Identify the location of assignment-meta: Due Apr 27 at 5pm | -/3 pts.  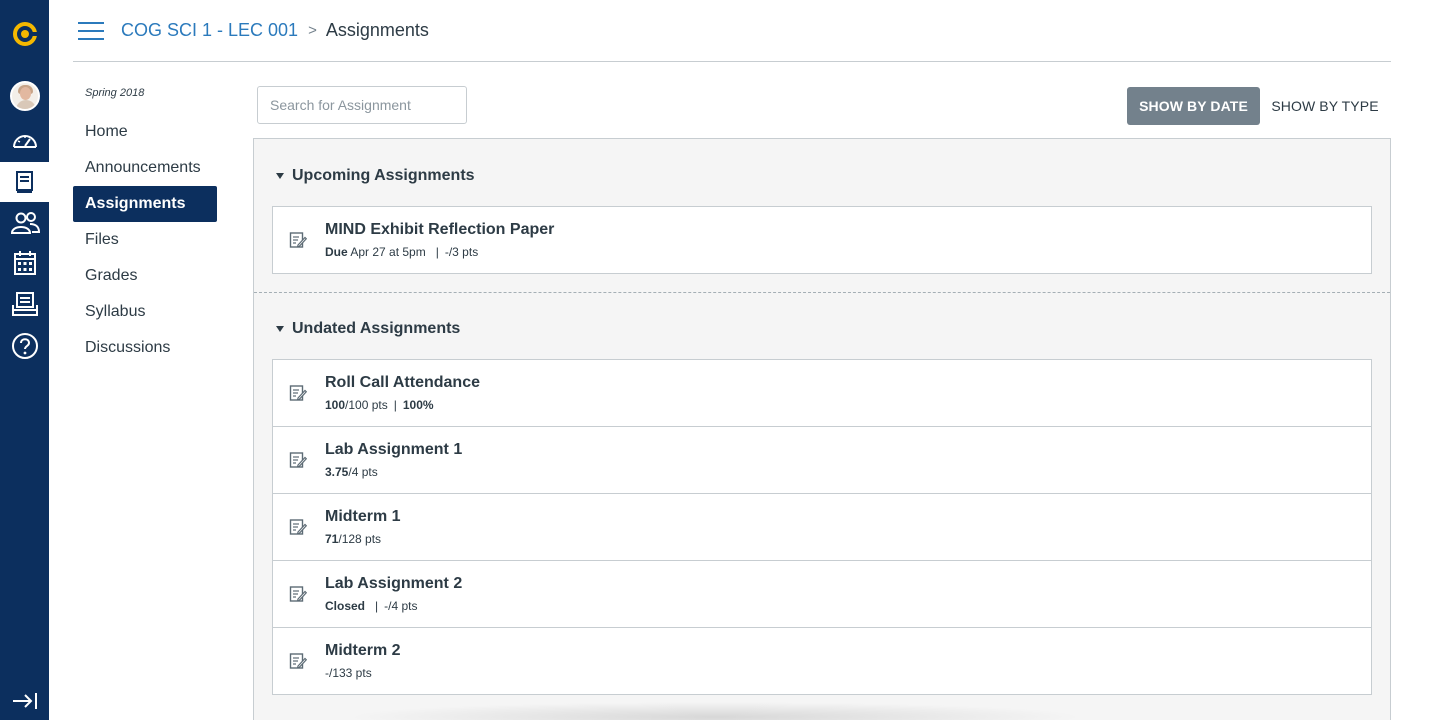
(401, 252).